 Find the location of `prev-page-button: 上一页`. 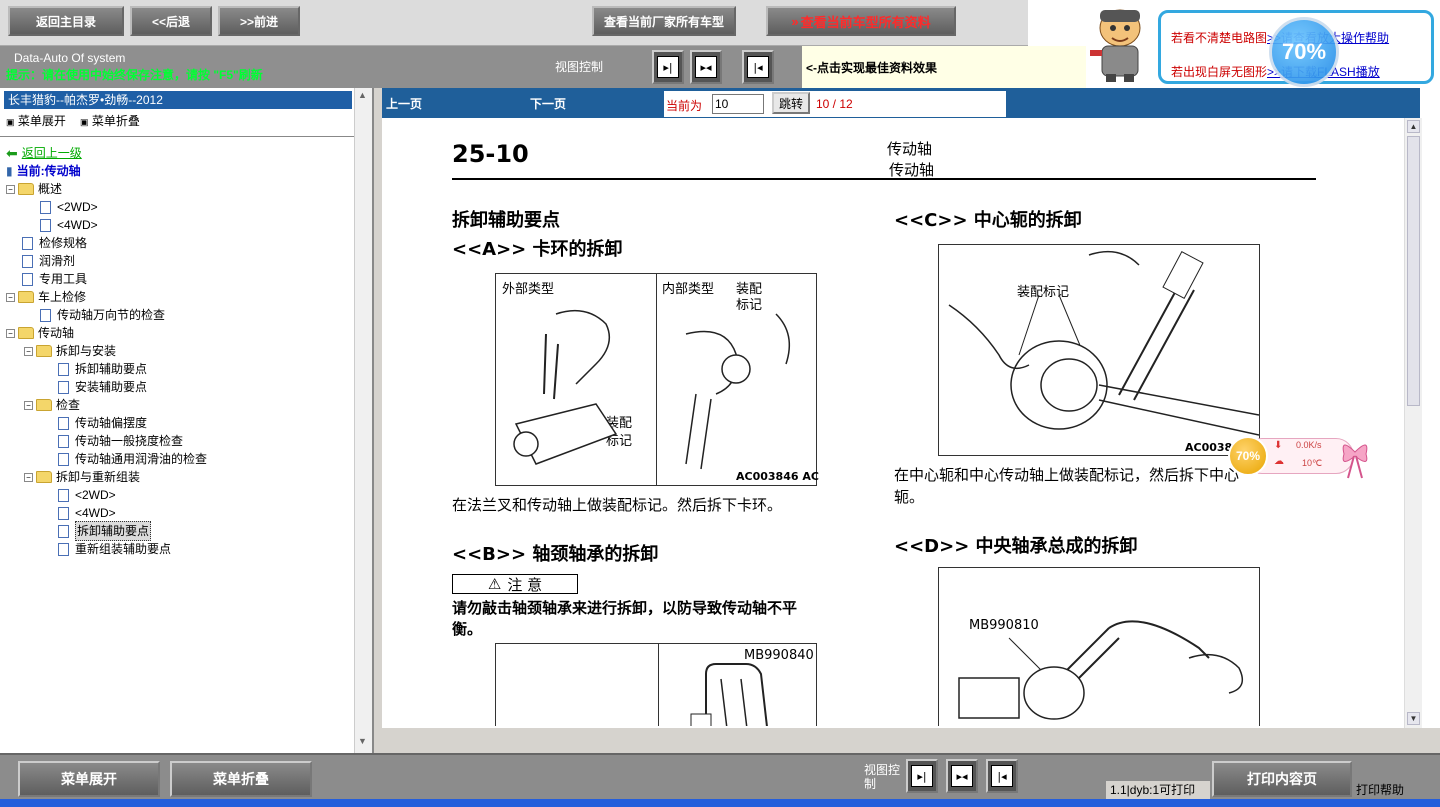

prev-page-button: 上一页 is located at coordinates (404, 103).